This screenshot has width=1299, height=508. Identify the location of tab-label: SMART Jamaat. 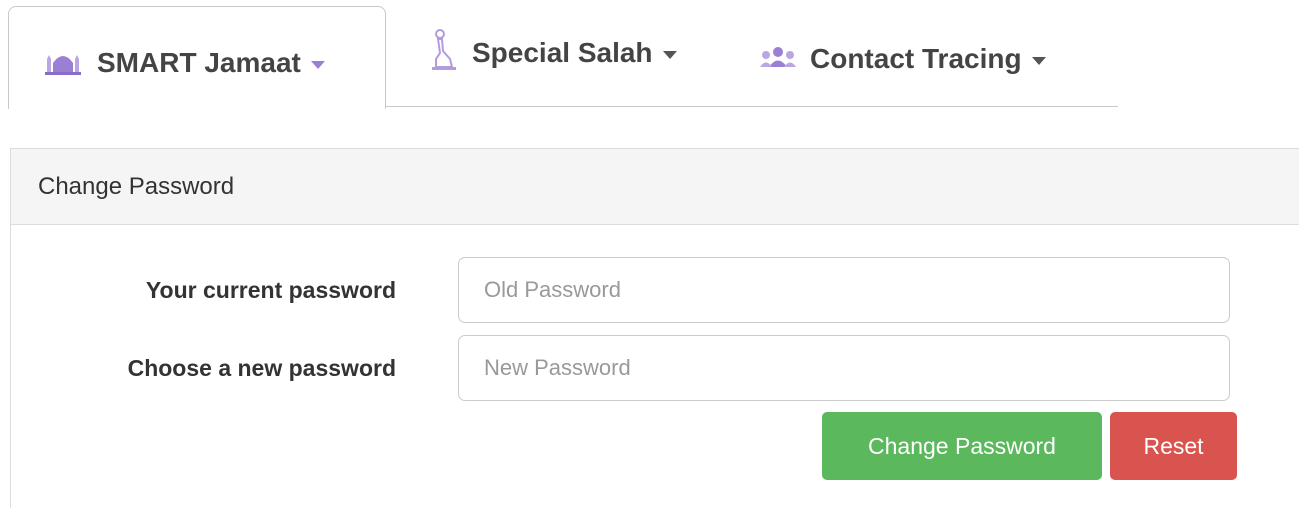
(199, 62).